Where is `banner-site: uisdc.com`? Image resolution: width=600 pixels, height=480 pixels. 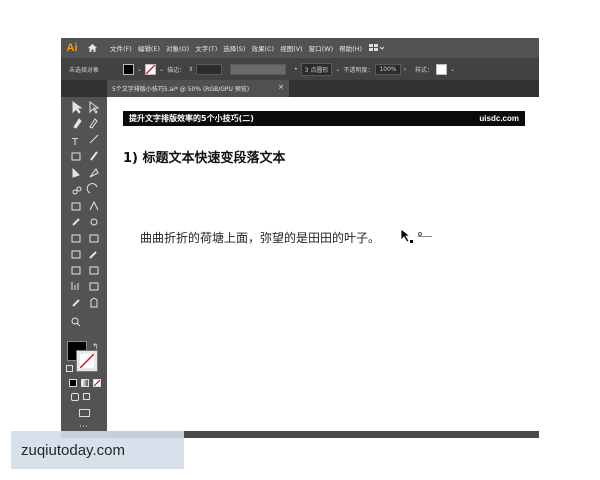 banner-site: uisdc.com is located at coordinates (499, 118).